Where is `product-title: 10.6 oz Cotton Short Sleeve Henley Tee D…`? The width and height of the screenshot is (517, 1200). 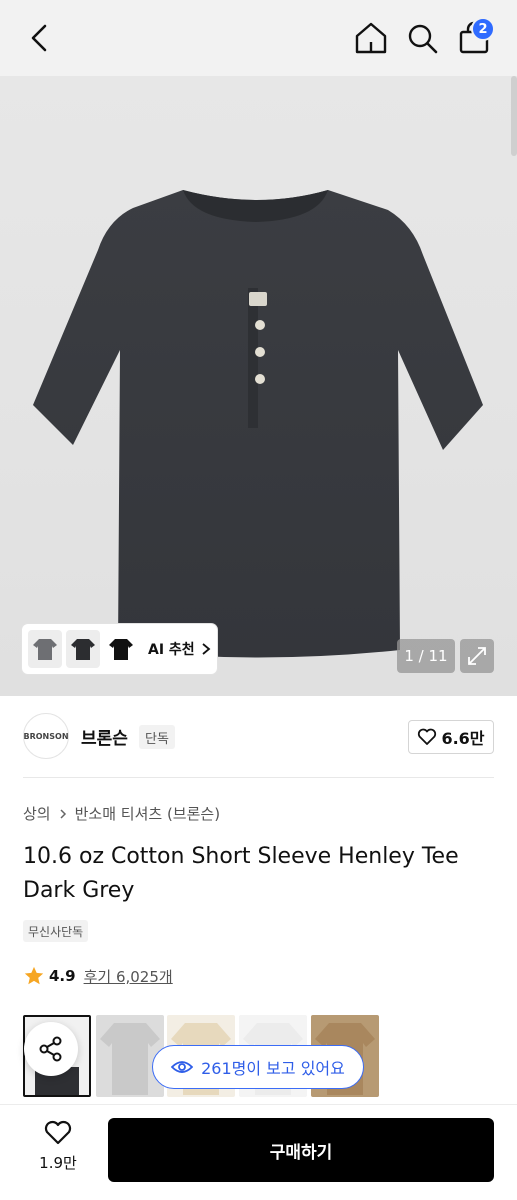 product-title: 10.6 oz Cotton Short Sleeve Henley Tee D… is located at coordinates (241, 873).